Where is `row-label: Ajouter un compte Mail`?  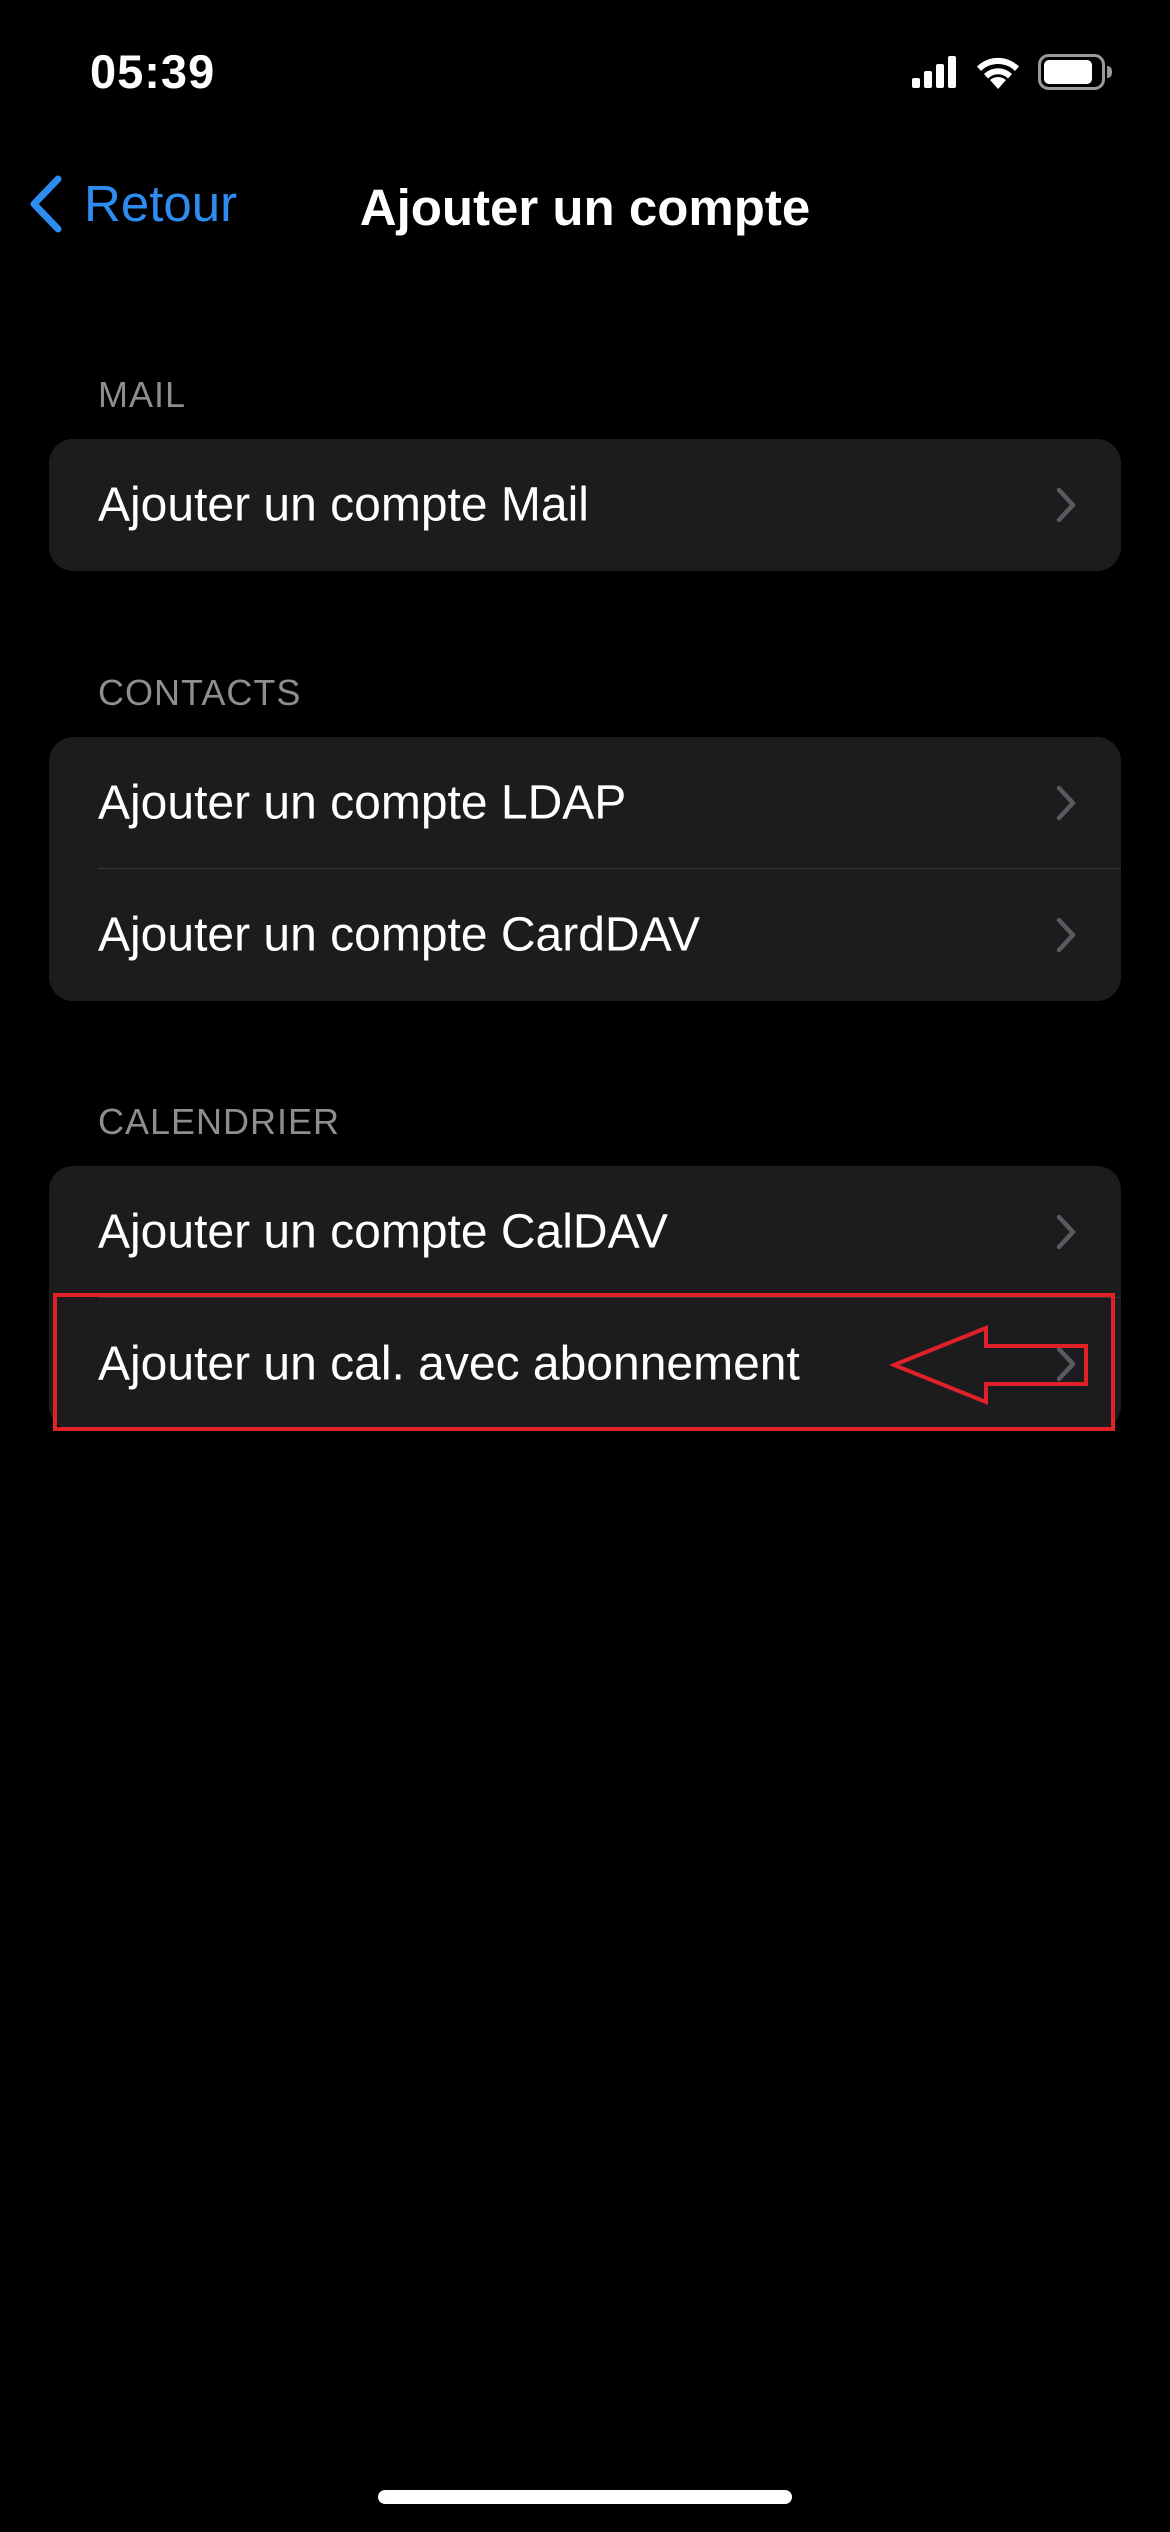 row-label: Ajouter un compte Mail is located at coordinates (343, 505).